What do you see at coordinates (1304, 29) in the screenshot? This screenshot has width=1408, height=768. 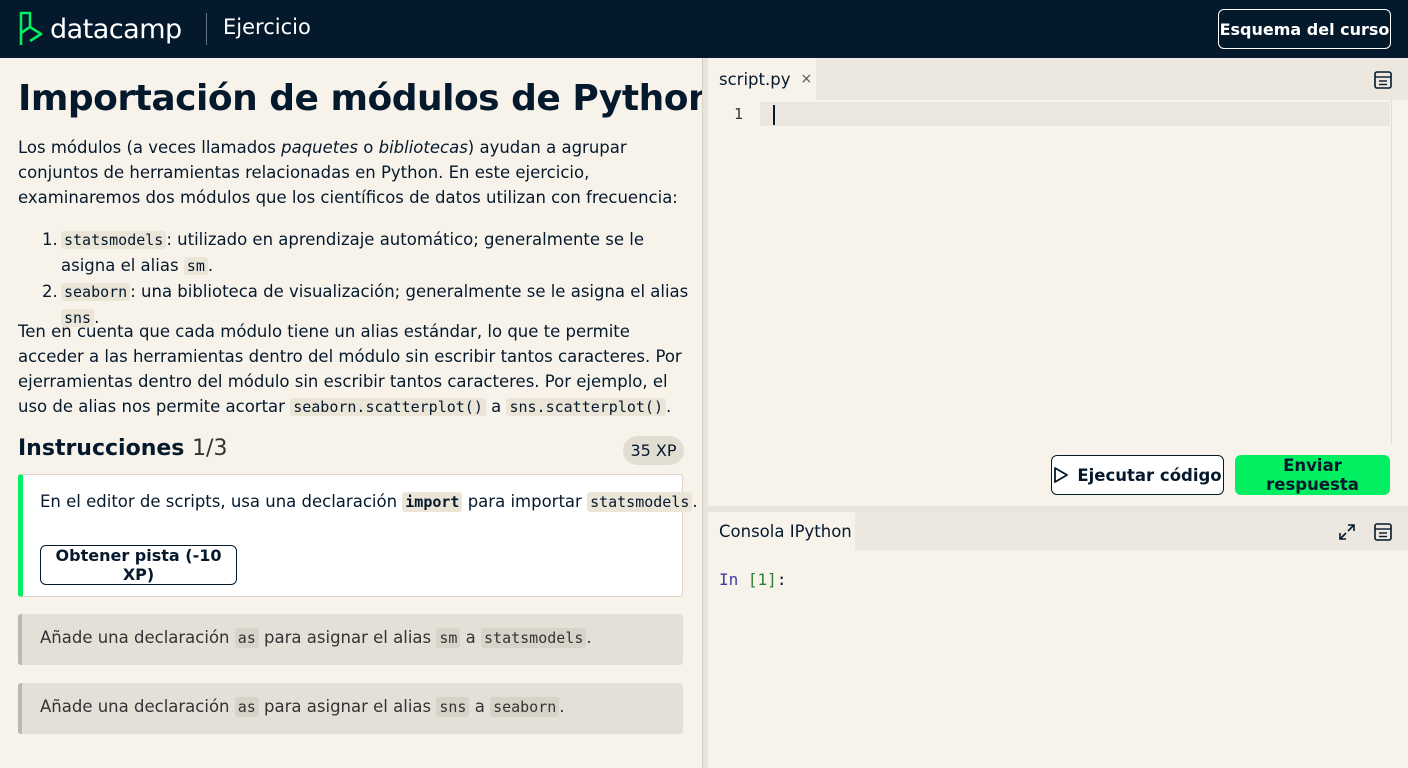 I see `course-outline-button: Esquema del curso` at bounding box center [1304, 29].